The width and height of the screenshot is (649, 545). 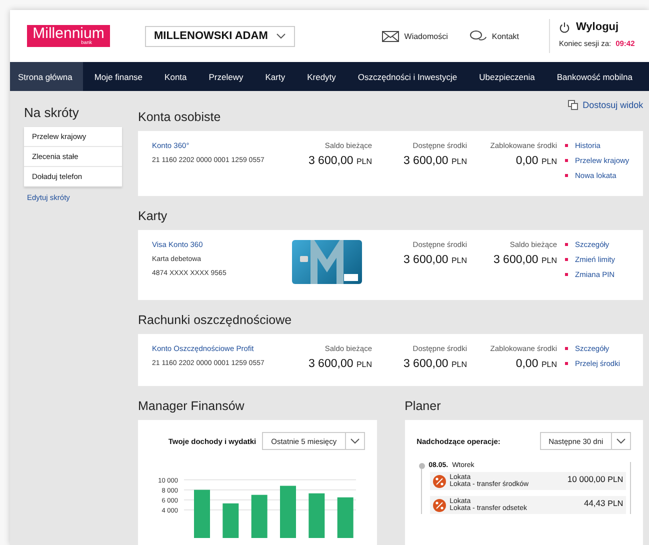 What do you see at coordinates (407, 76) in the screenshot?
I see `nav-tab: Oszczędności i Inwestycje` at bounding box center [407, 76].